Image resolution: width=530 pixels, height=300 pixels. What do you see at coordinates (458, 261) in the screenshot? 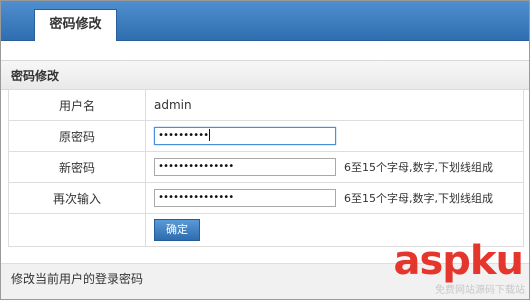
I see `watermark-main-text: aspku` at bounding box center [458, 261].